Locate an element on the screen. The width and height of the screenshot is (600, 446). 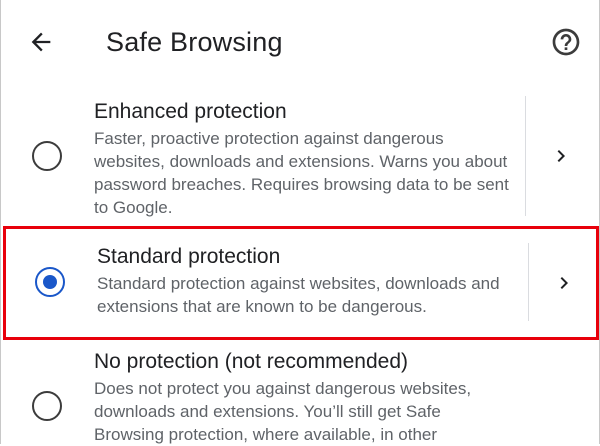
back-button is located at coordinates (41, 42).